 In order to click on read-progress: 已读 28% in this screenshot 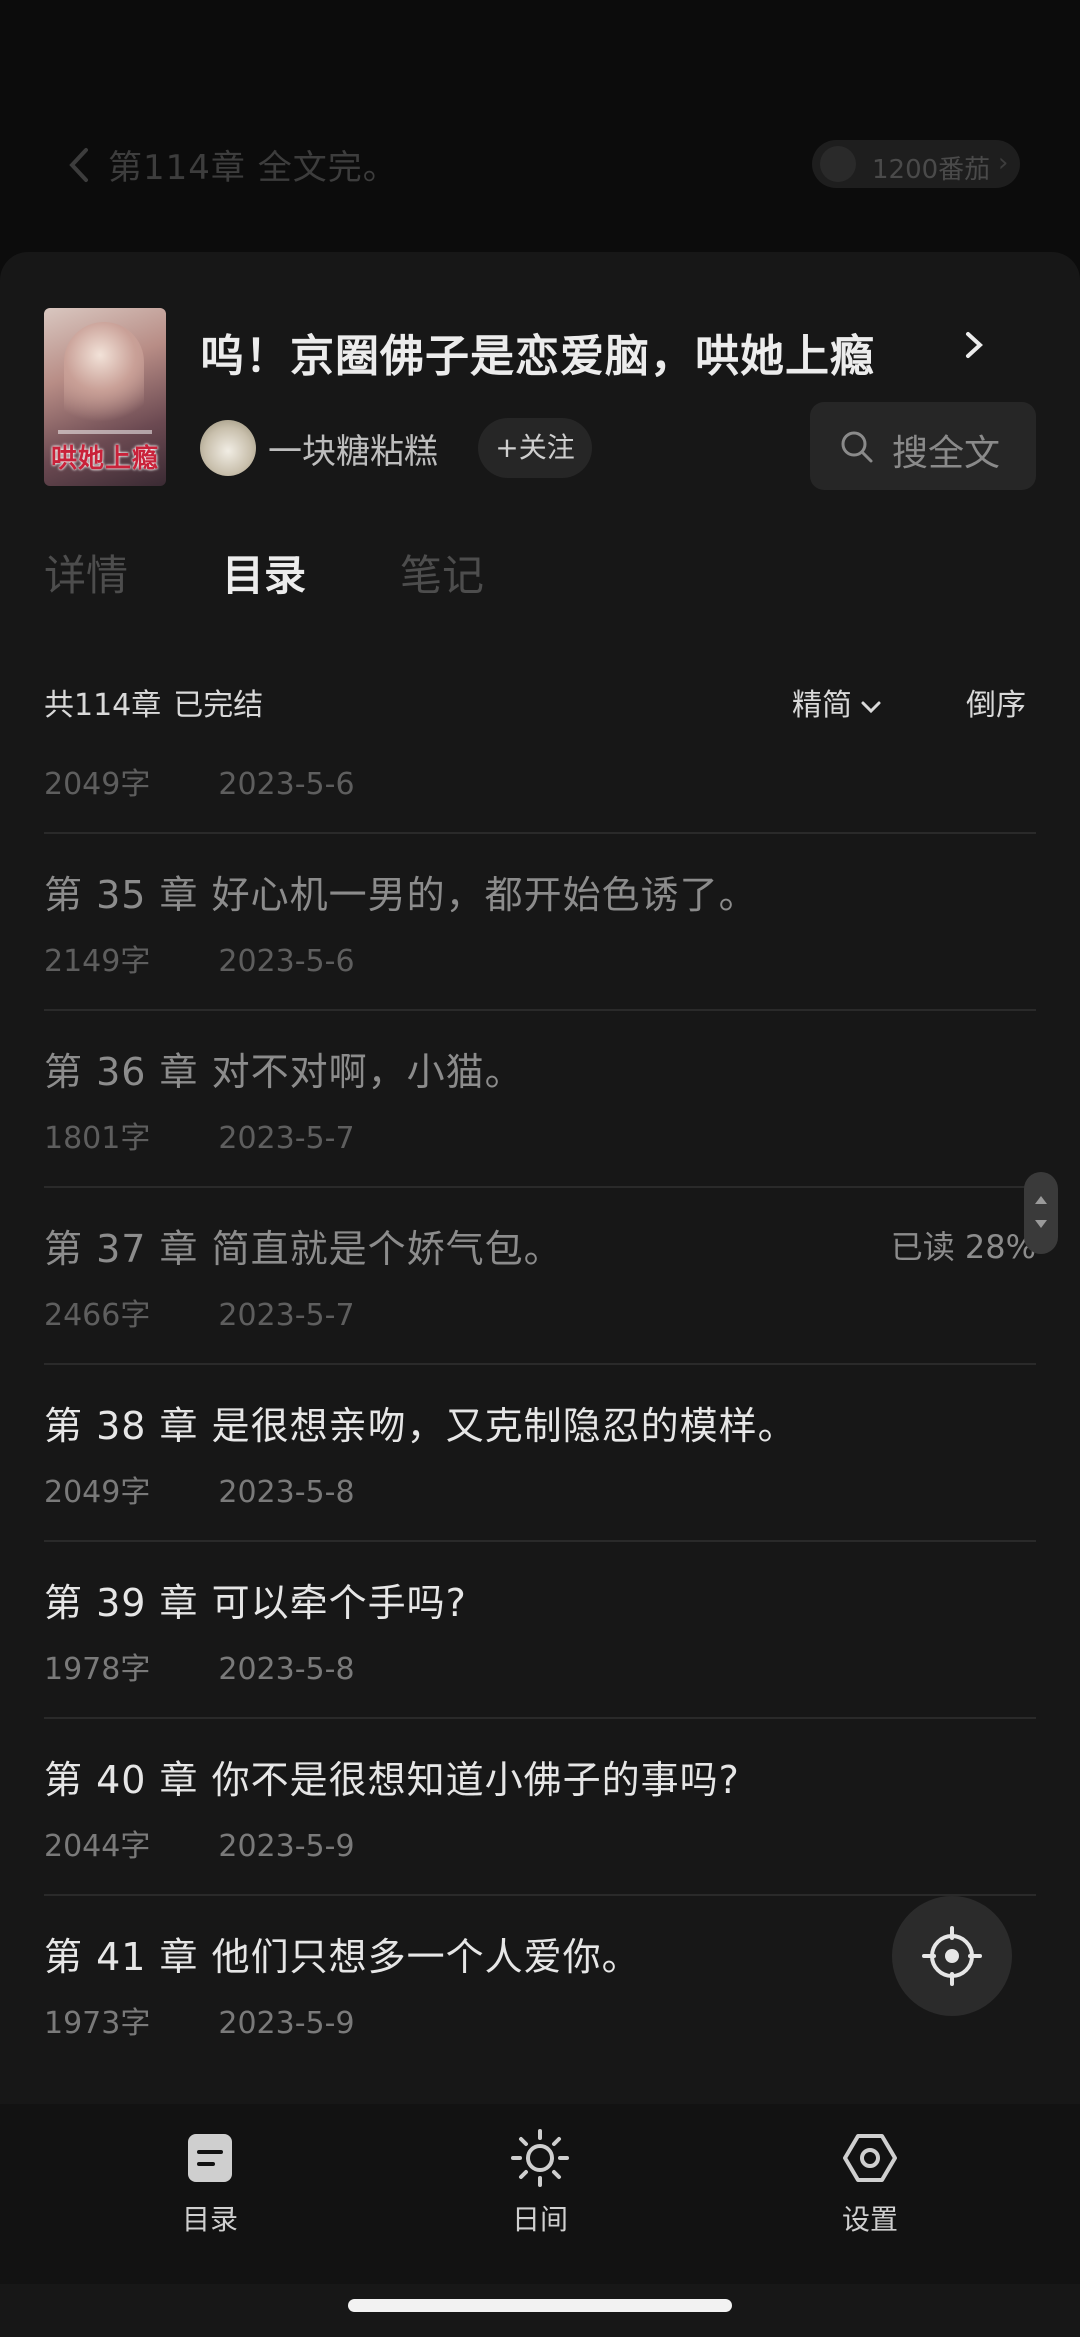, I will do `click(963, 1247)`.